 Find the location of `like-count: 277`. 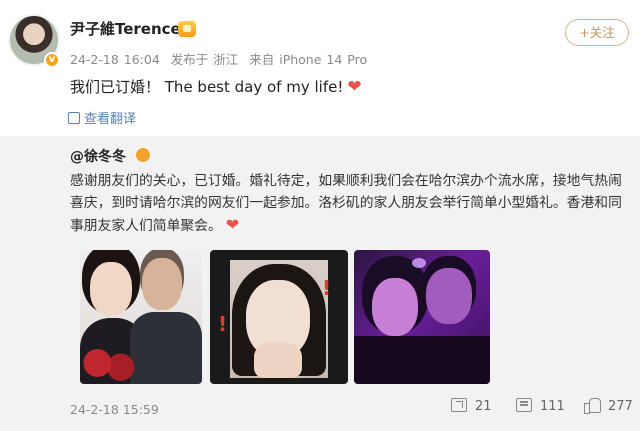

like-count: 277 is located at coordinates (620, 406).